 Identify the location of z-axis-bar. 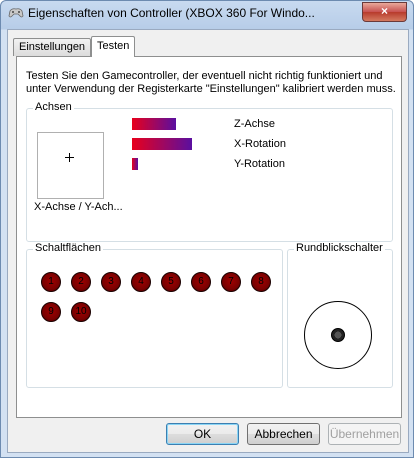
(154, 124).